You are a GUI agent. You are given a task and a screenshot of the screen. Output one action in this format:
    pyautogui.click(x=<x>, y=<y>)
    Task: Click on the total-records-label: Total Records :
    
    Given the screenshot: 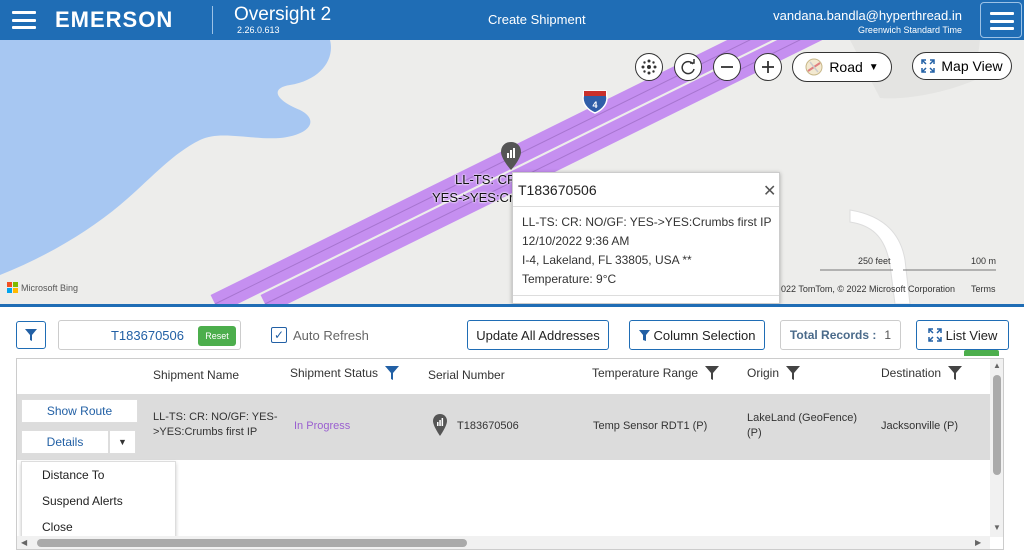 What is the action you would take?
    pyautogui.click(x=833, y=335)
    